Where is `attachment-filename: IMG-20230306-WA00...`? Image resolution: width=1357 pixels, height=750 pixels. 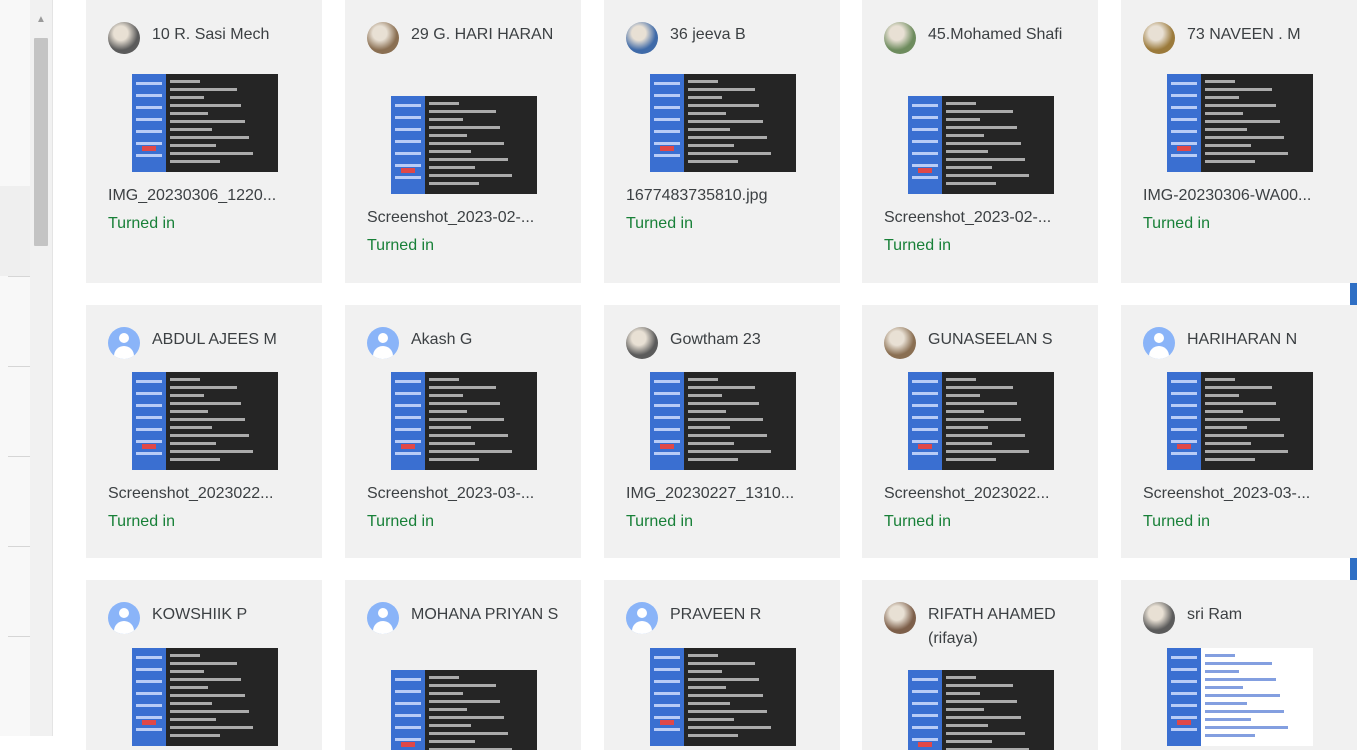 attachment-filename: IMG-20230306-WA00... is located at coordinates (1227, 196).